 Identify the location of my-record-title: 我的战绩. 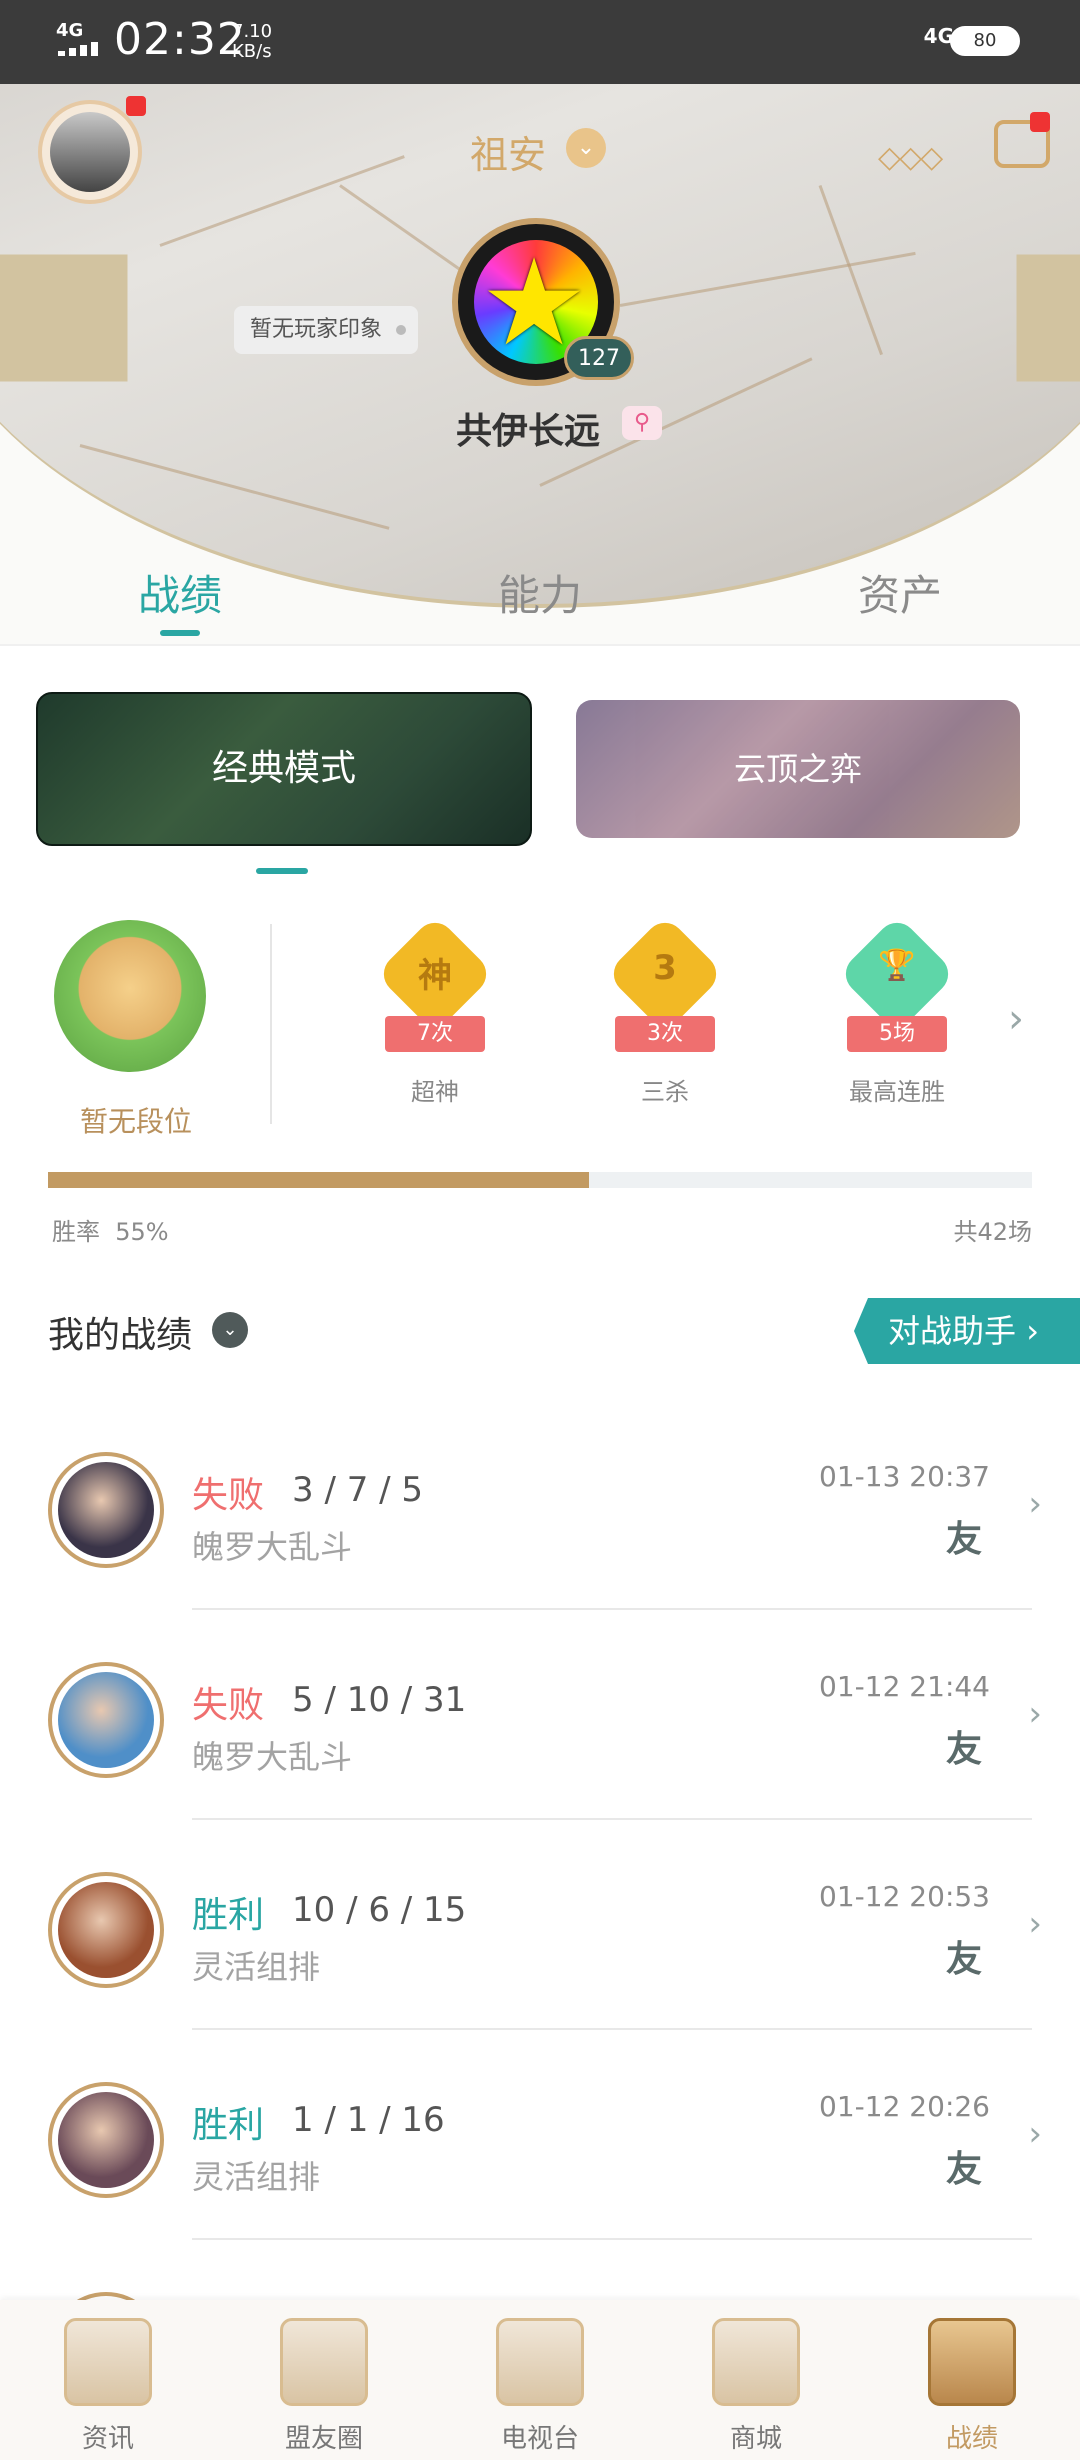
(120, 1332).